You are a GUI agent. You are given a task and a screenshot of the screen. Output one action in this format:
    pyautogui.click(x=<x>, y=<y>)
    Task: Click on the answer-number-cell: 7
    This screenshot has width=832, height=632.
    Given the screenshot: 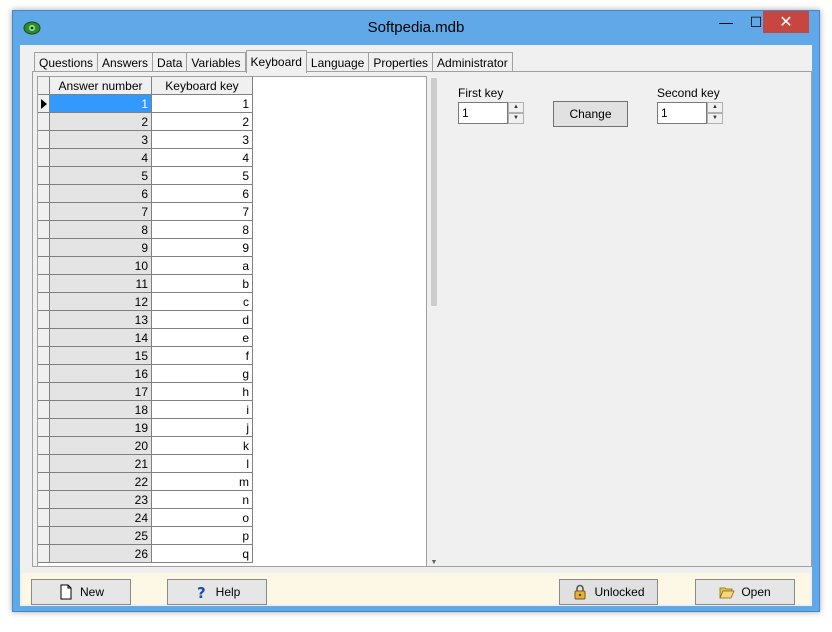 What is the action you would take?
    pyautogui.click(x=101, y=212)
    